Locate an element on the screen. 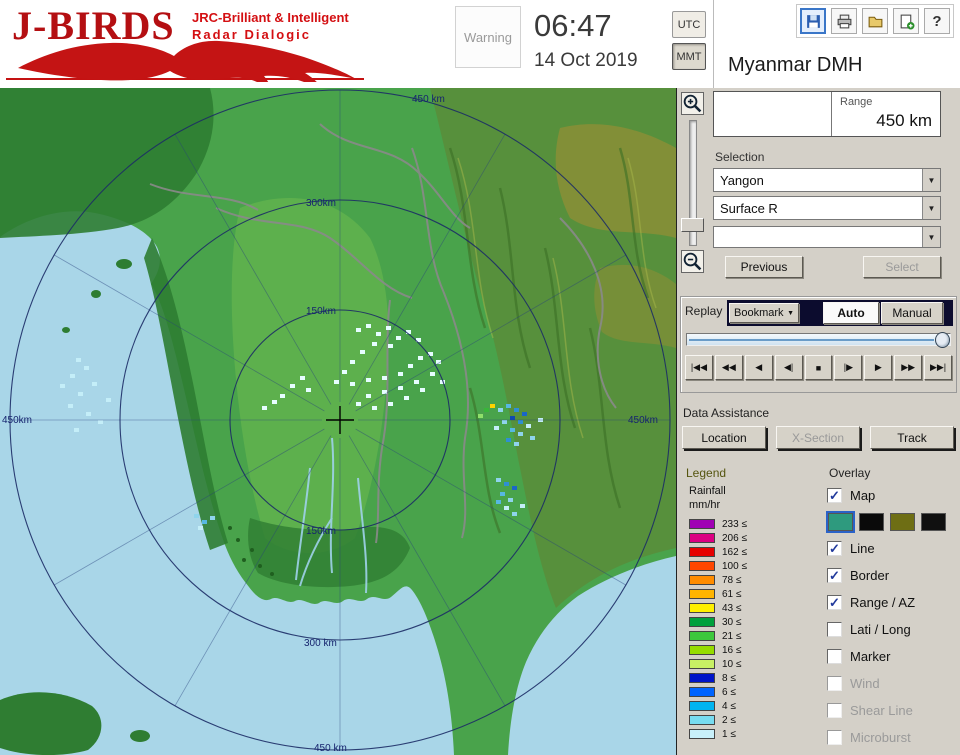 This screenshot has height=755, width=960. site-dropdown: Yangon ▼ is located at coordinates (827, 180).